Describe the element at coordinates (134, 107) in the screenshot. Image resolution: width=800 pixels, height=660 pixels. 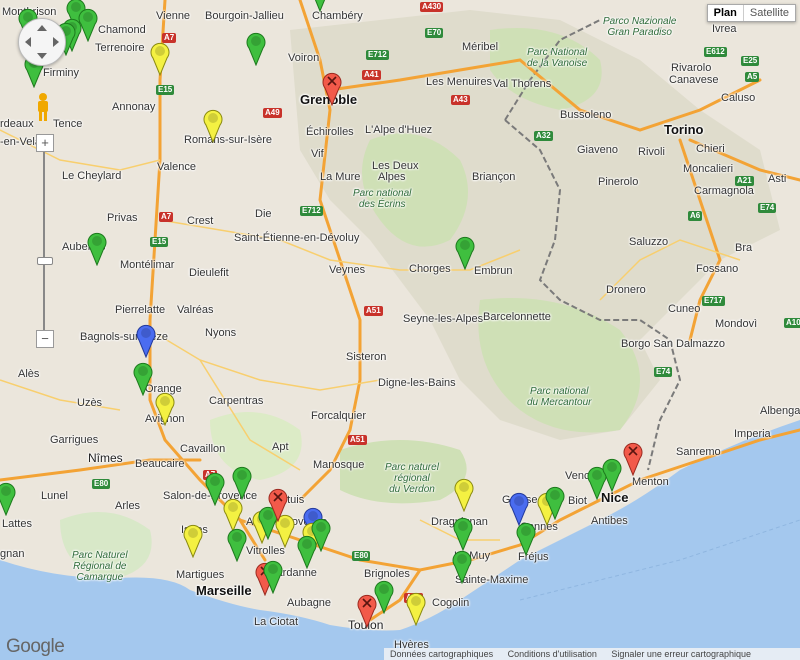
I see `city-label: Annonay` at that location.